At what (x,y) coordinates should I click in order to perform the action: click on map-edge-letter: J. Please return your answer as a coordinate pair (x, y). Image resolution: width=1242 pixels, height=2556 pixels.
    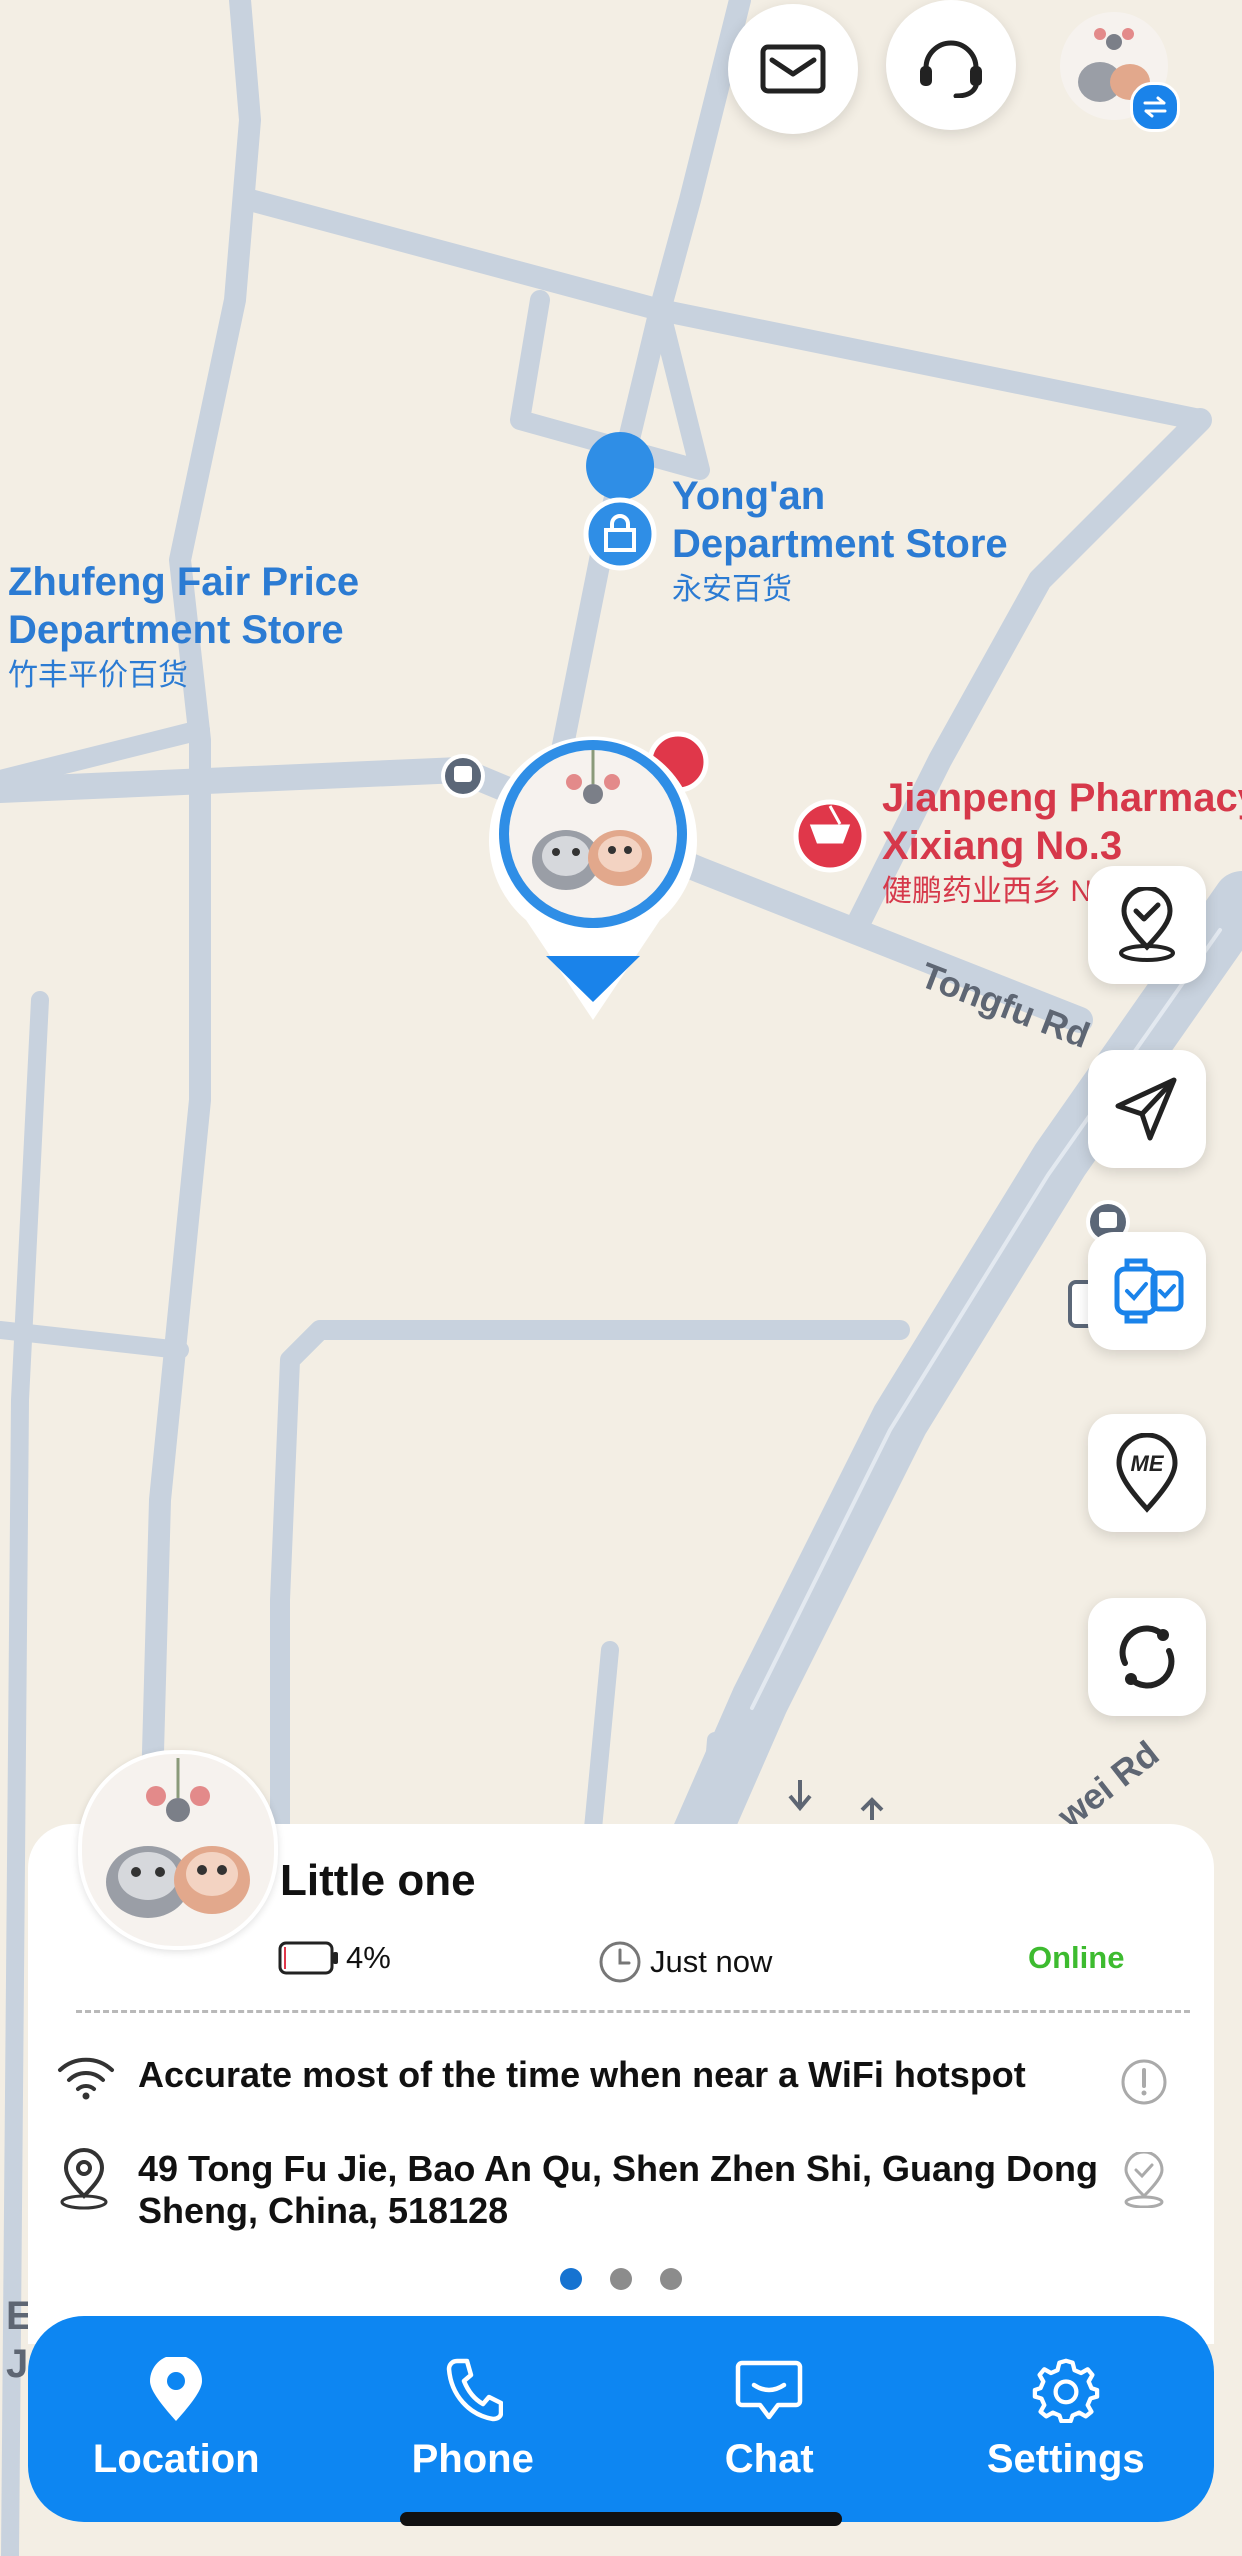
    Looking at the image, I should click on (17, 2364).